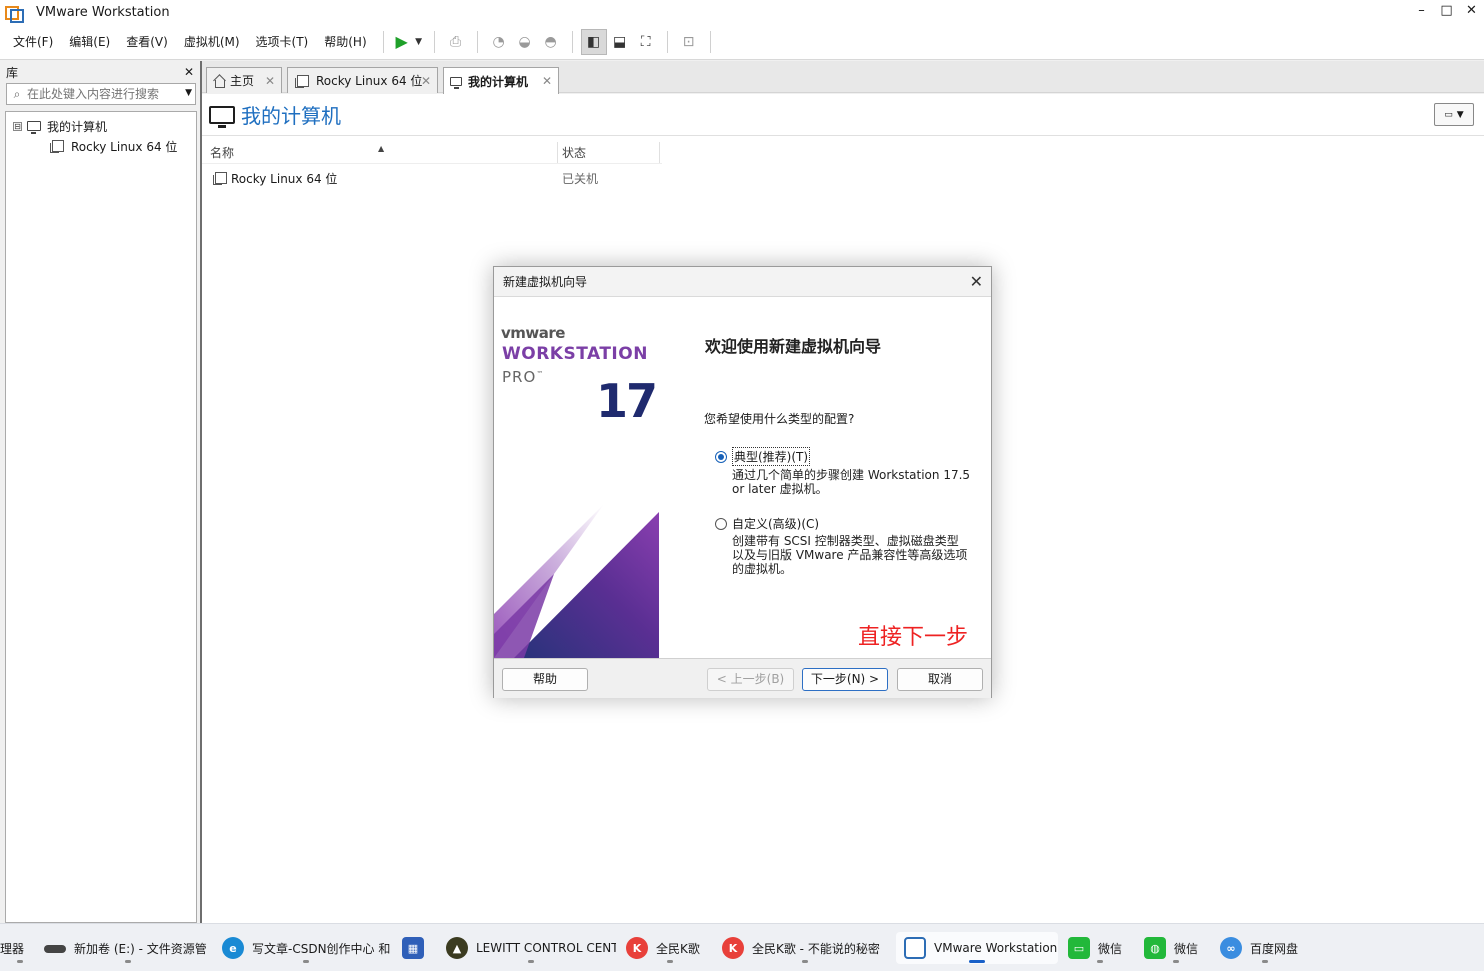 This screenshot has width=1484, height=971. I want to click on option-typical: 典型(推荐)(T), so click(763, 456).